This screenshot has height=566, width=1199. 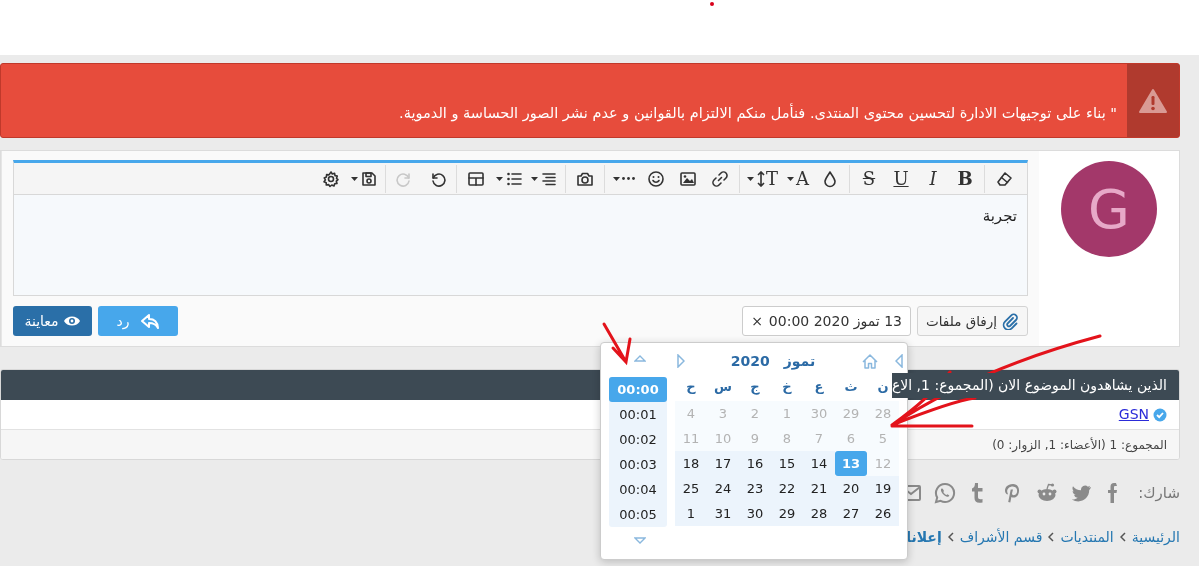 What do you see at coordinates (965, 178) in the screenshot?
I see `toolbar-button: B` at bounding box center [965, 178].